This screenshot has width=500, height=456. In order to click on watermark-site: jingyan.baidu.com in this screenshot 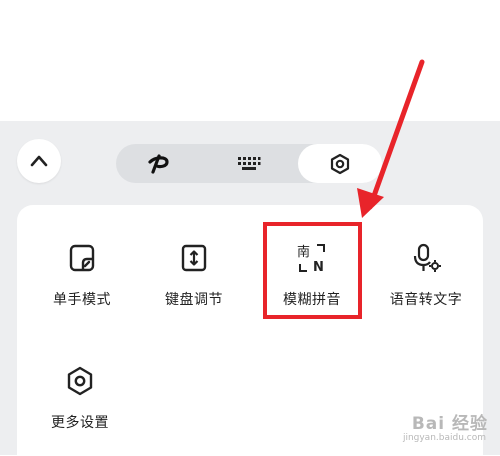, I will do `click(444, 438)`.